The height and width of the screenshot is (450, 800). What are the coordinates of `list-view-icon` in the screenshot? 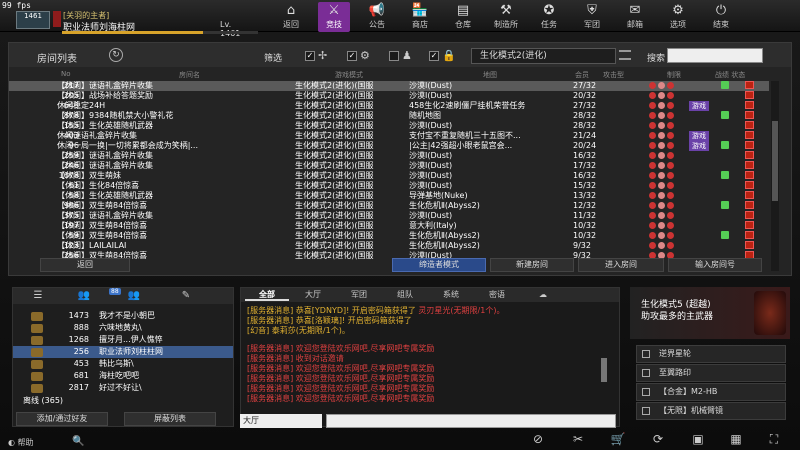 It's located at (625, 55).